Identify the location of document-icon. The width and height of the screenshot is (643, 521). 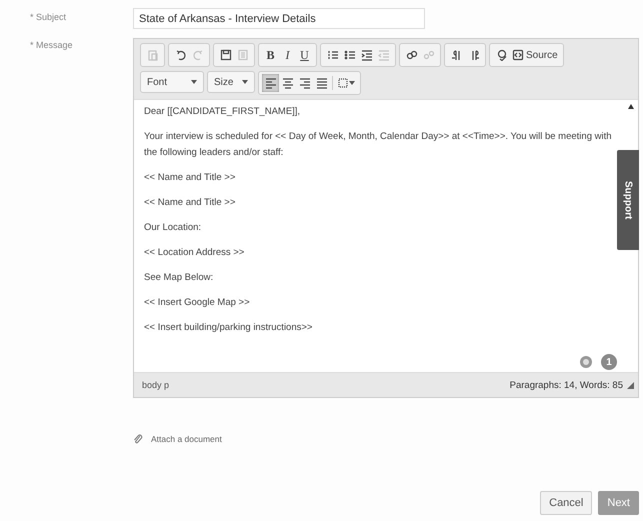
(242, 55).